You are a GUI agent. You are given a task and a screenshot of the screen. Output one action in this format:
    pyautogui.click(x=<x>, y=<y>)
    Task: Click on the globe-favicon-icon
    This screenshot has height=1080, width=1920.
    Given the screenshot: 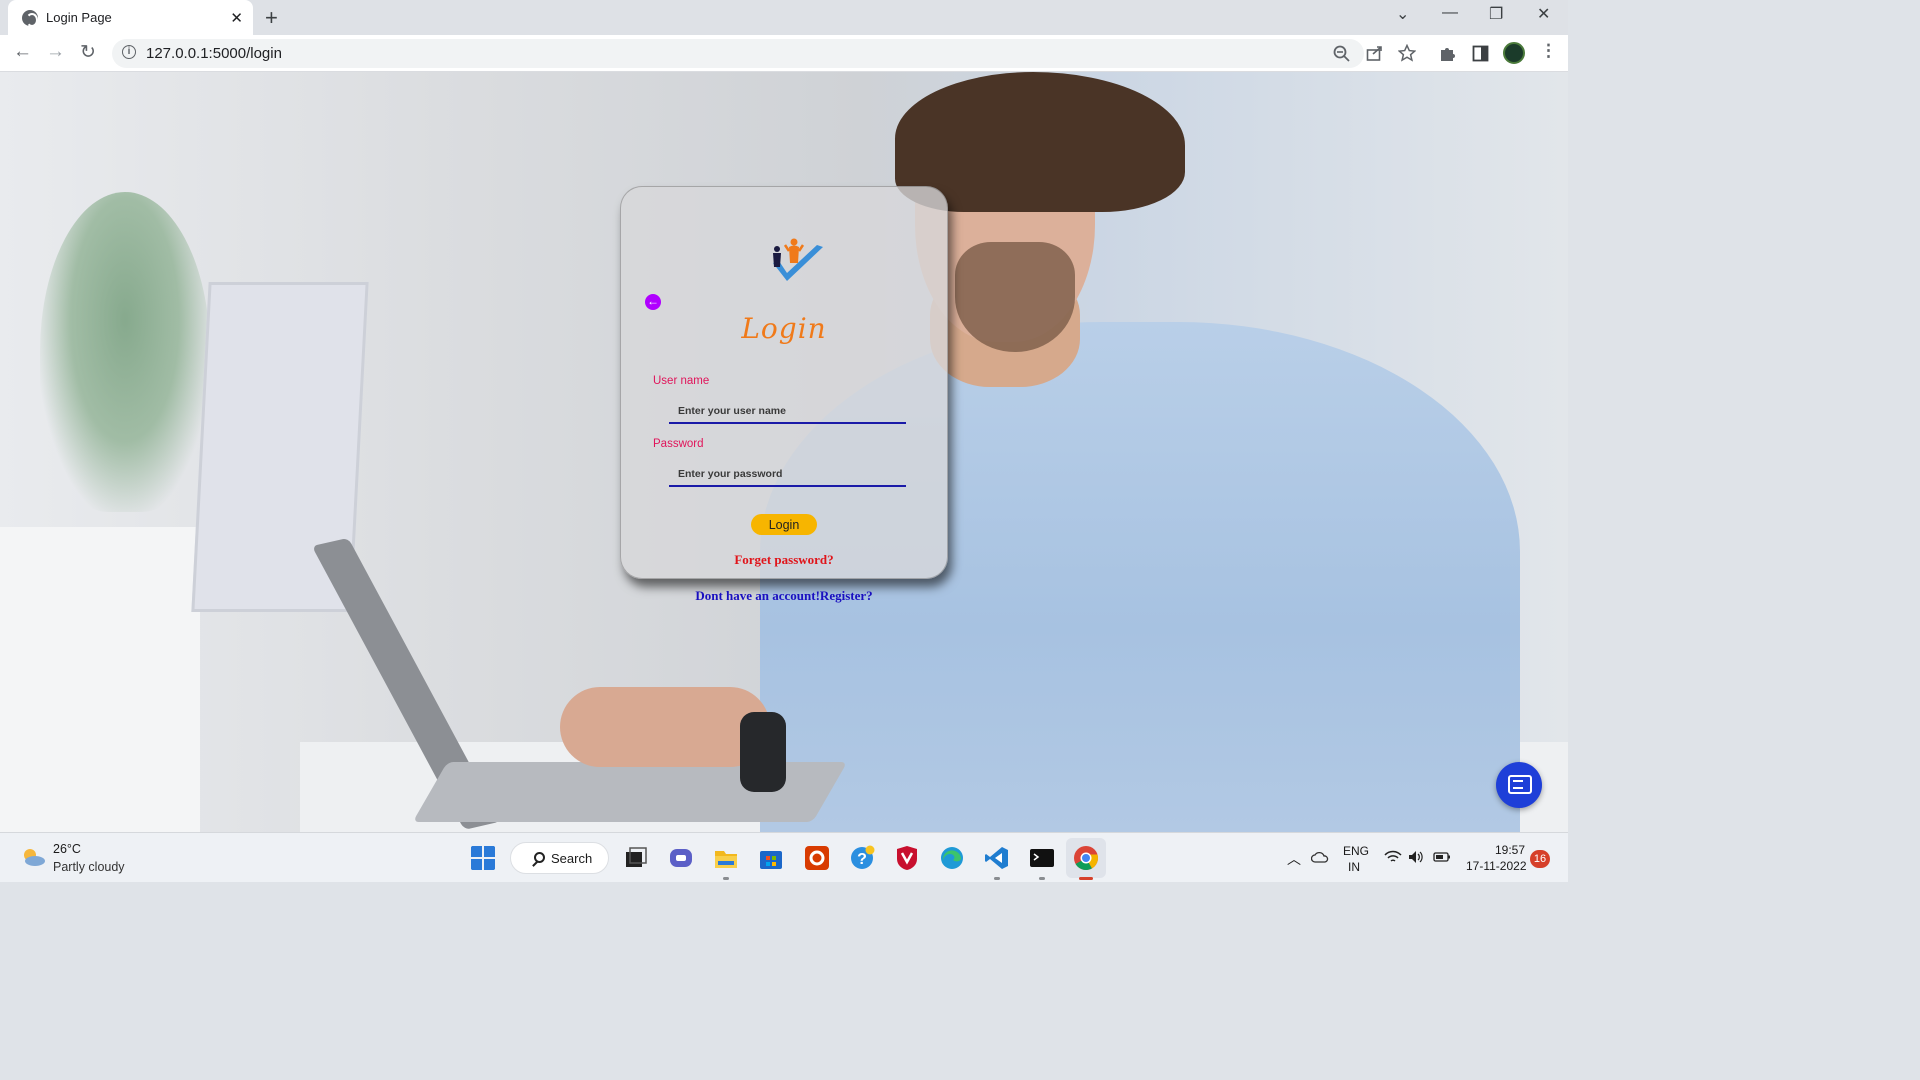 What is the action you would take?
    pyautogui.click(x=30, y=18)
    